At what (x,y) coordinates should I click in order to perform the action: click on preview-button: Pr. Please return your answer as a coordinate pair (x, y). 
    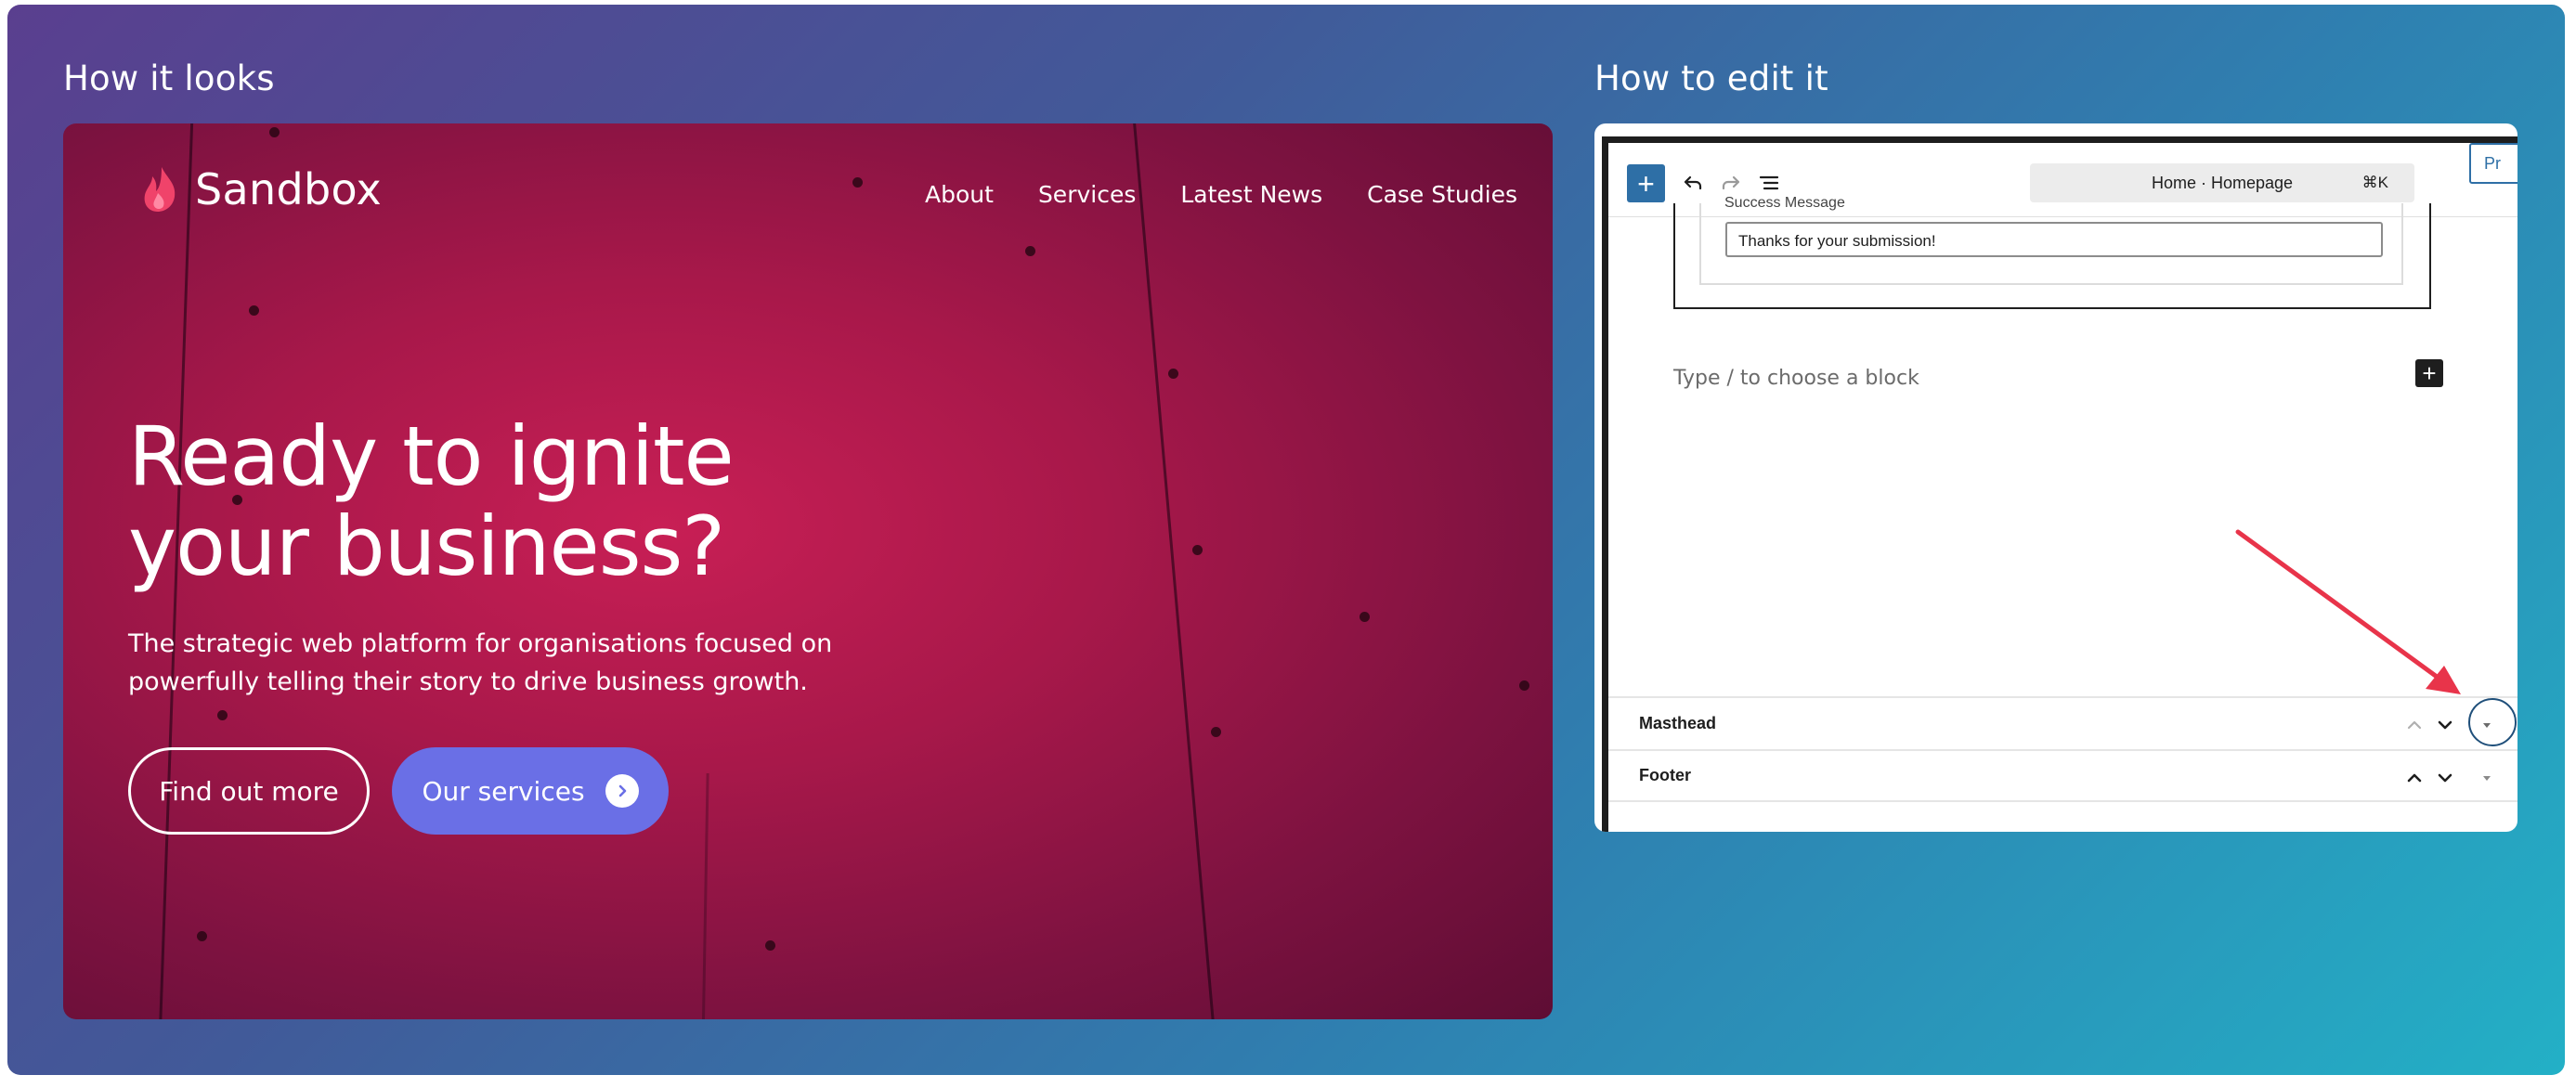
    Looking at the image, I should click on (2493, 163).